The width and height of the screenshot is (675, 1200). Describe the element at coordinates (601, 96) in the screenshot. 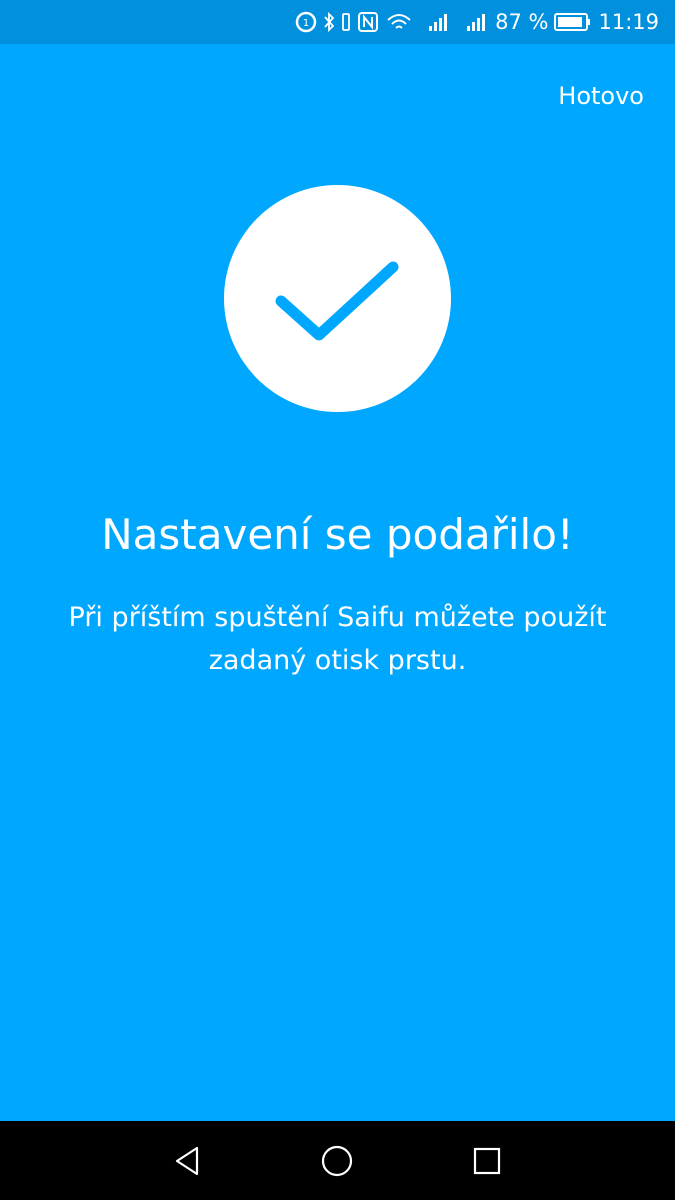

I see `done-button: Hotovo` at that location.